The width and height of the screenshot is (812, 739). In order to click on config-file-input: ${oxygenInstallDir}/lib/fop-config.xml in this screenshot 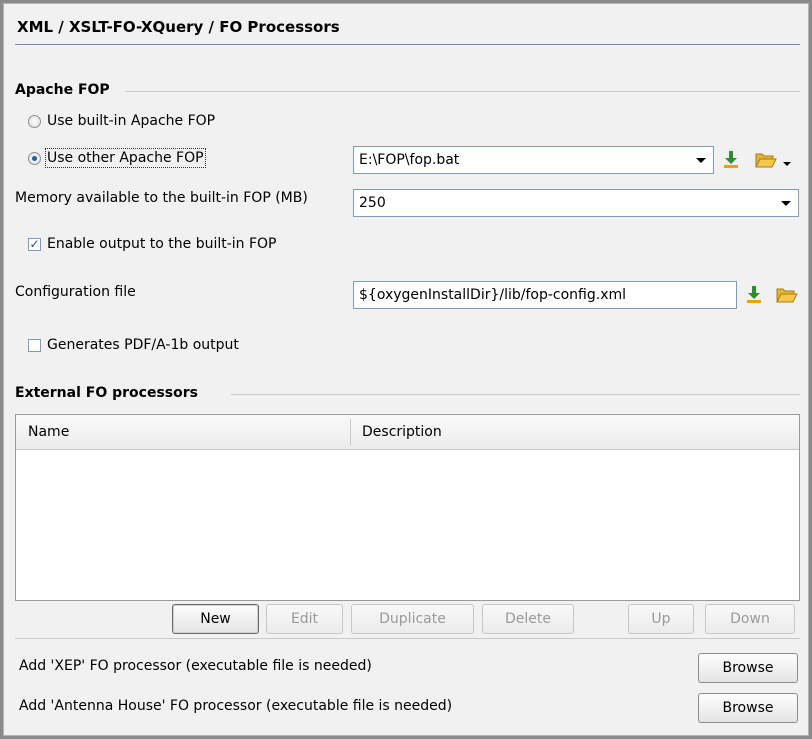, I will do `click(545, 295)`.